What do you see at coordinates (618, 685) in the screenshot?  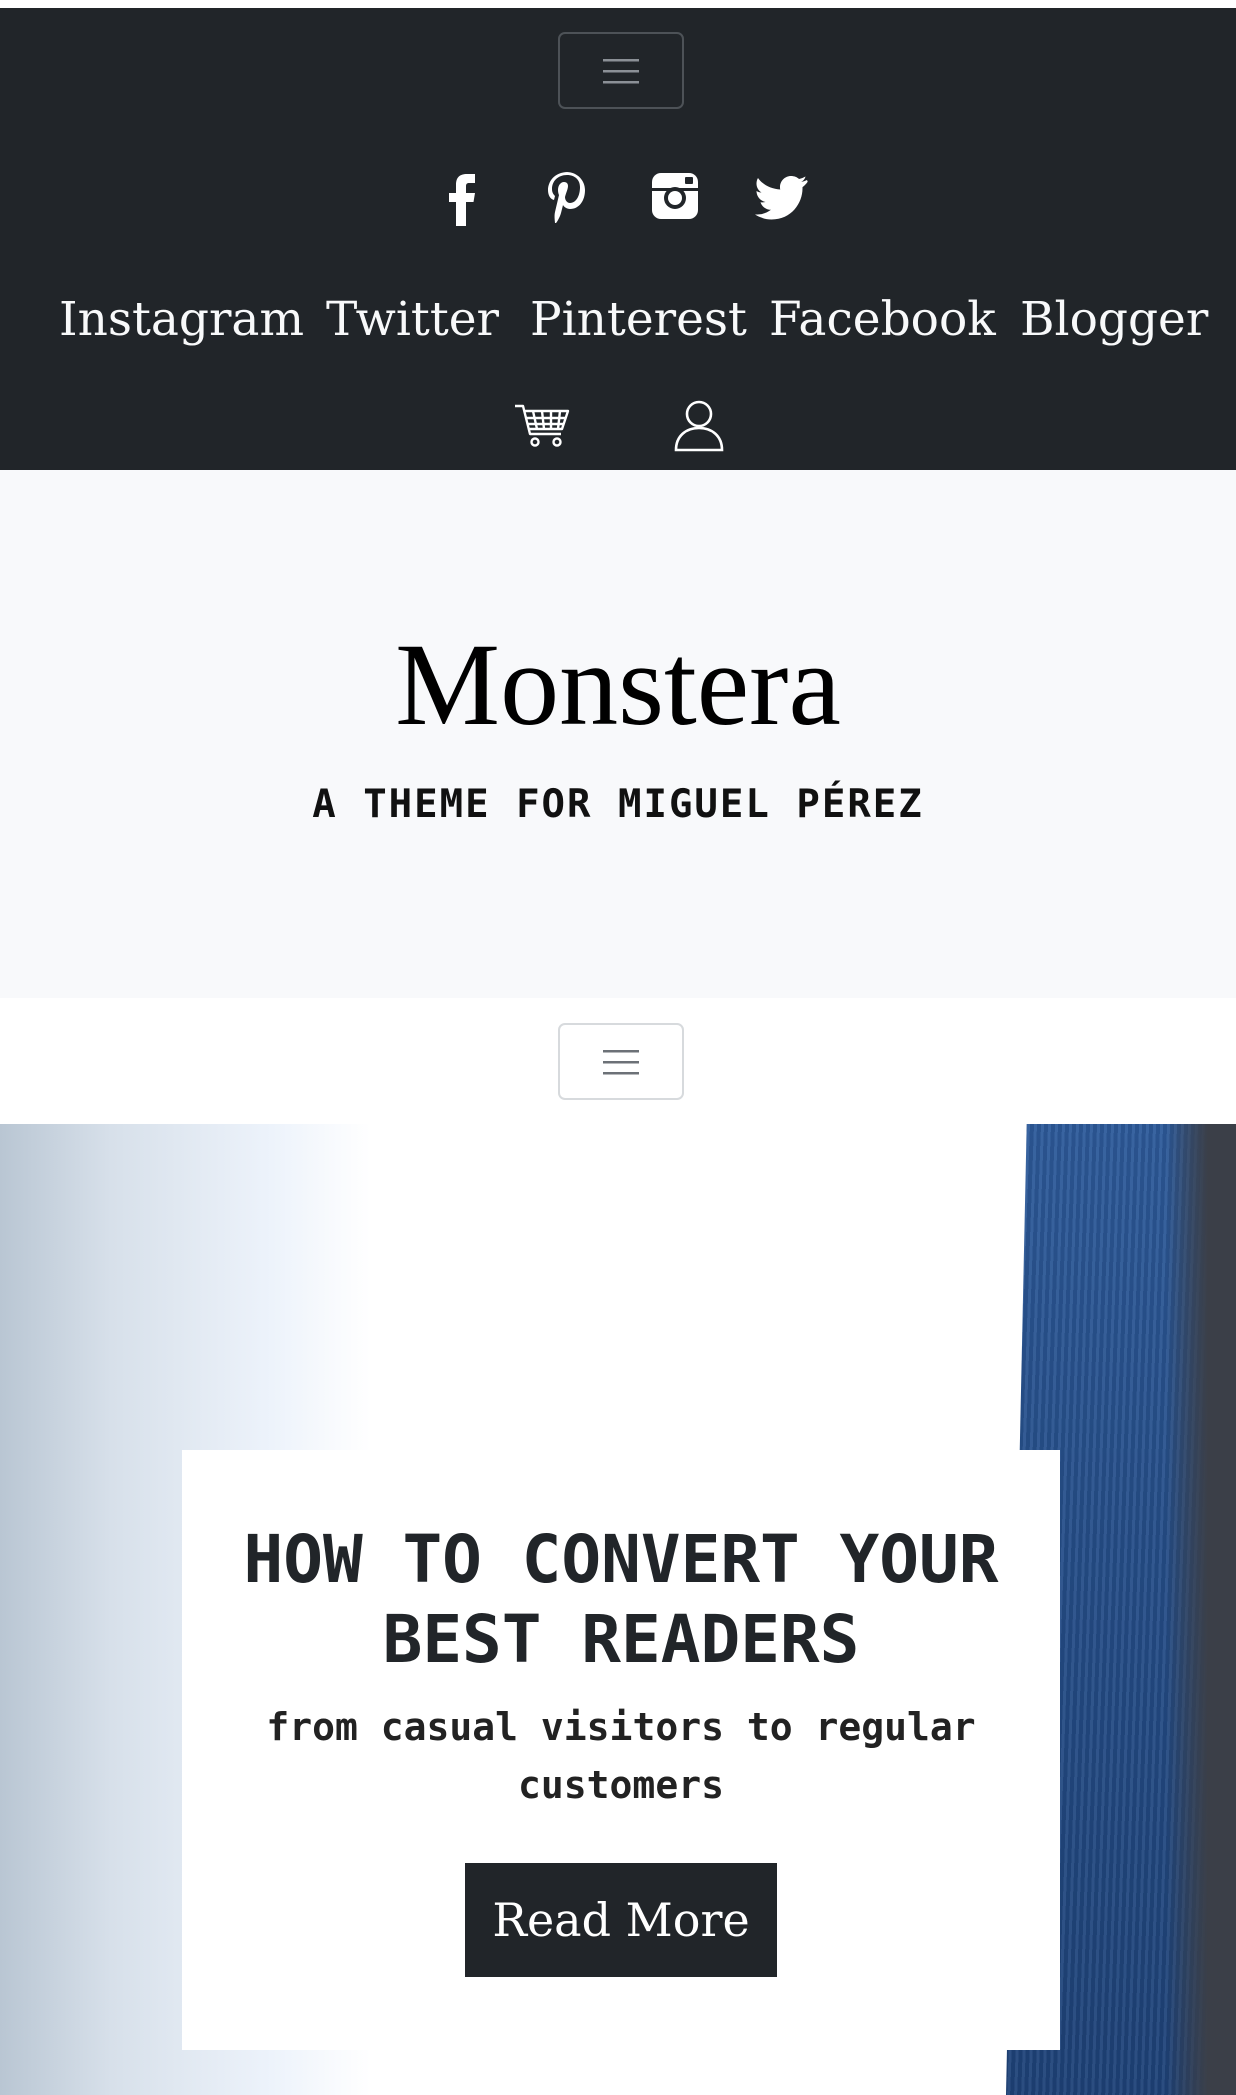 I see `site-title: Monstera` at bounding box center [618, 685].